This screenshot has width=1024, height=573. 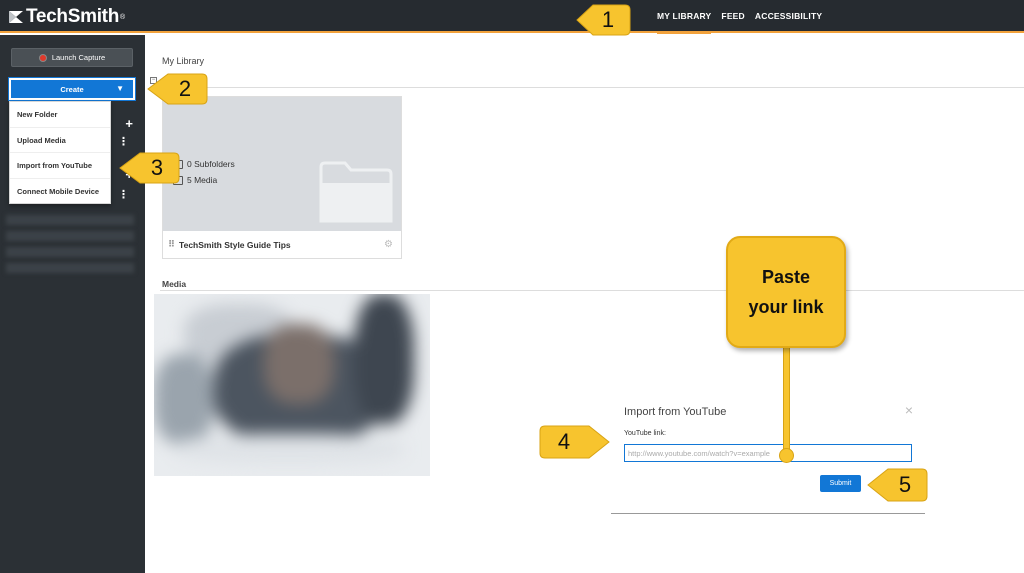 I want to click on menu-item-new-folder: New Folder, so click(x=60, y=115).